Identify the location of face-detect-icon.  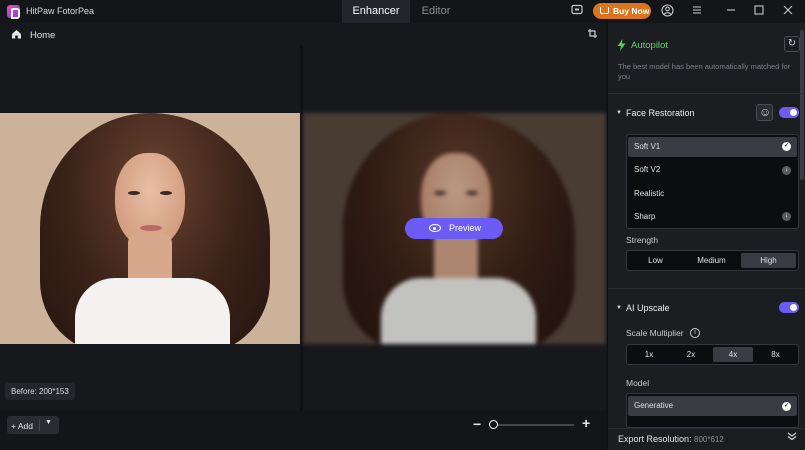
(764, 112).